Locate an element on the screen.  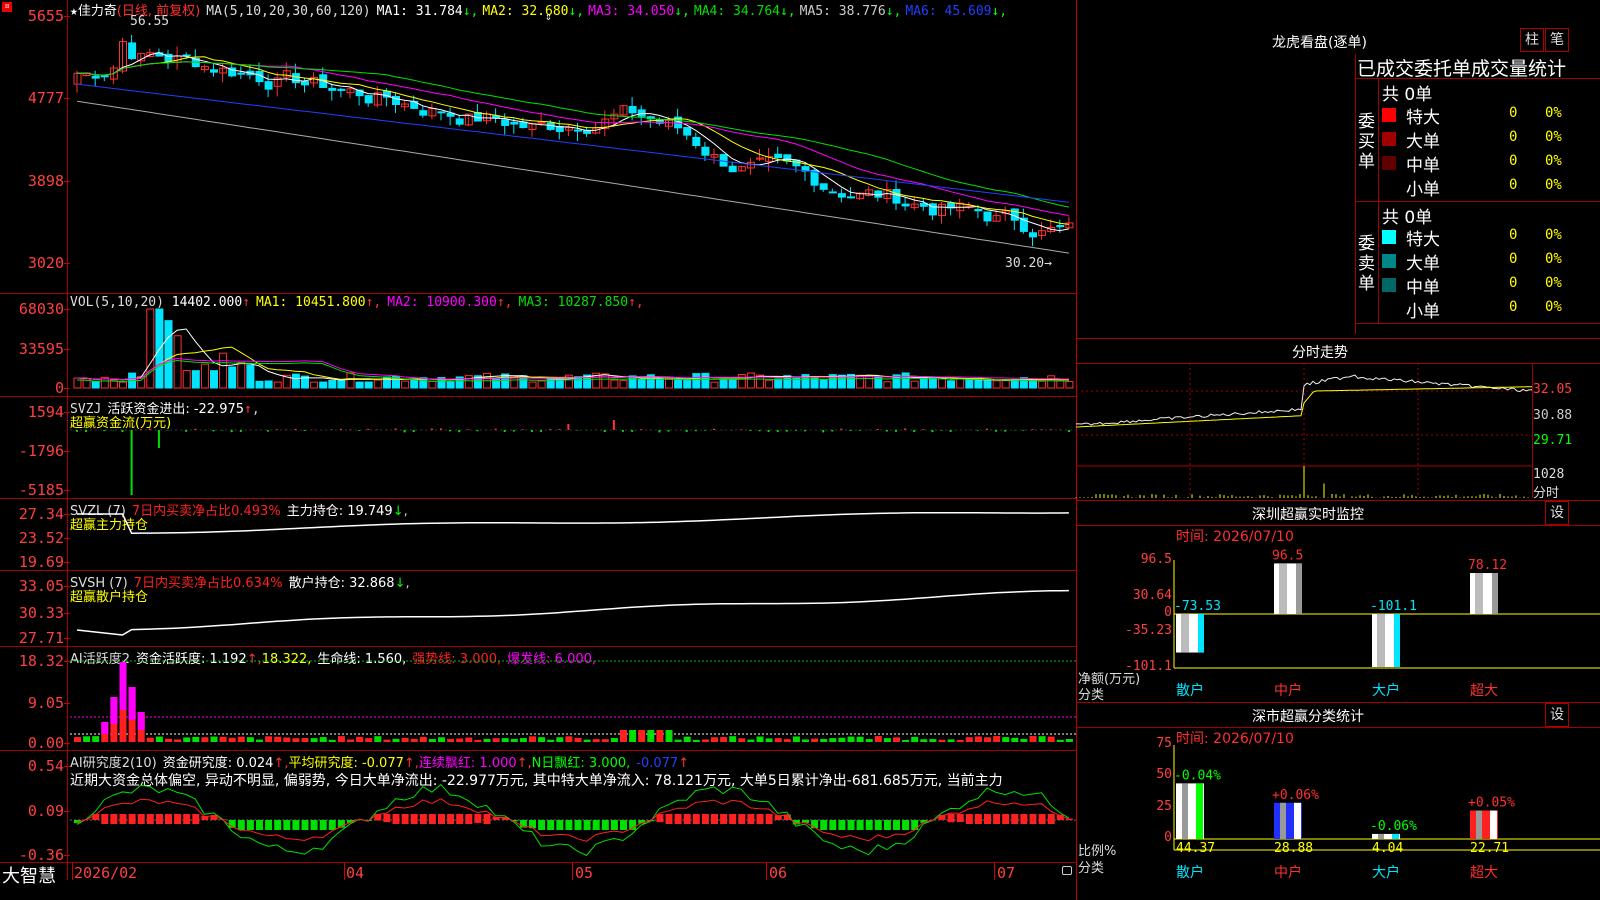
volume-chart is located at coordinates (538, 344).